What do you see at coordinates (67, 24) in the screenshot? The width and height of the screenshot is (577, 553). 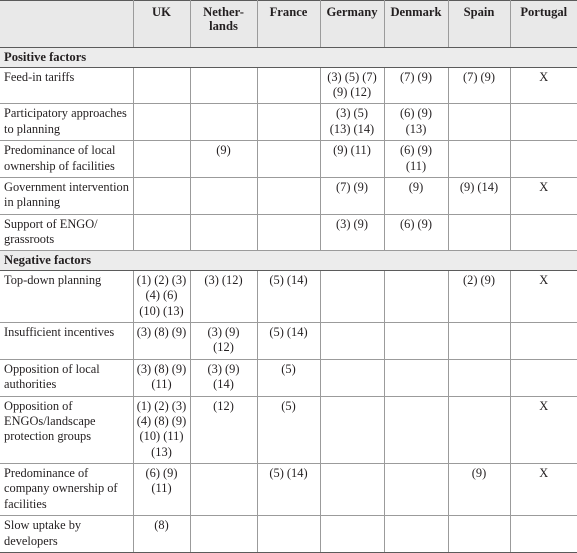 I see `column-header-factor` at bounding box center [67, 24].